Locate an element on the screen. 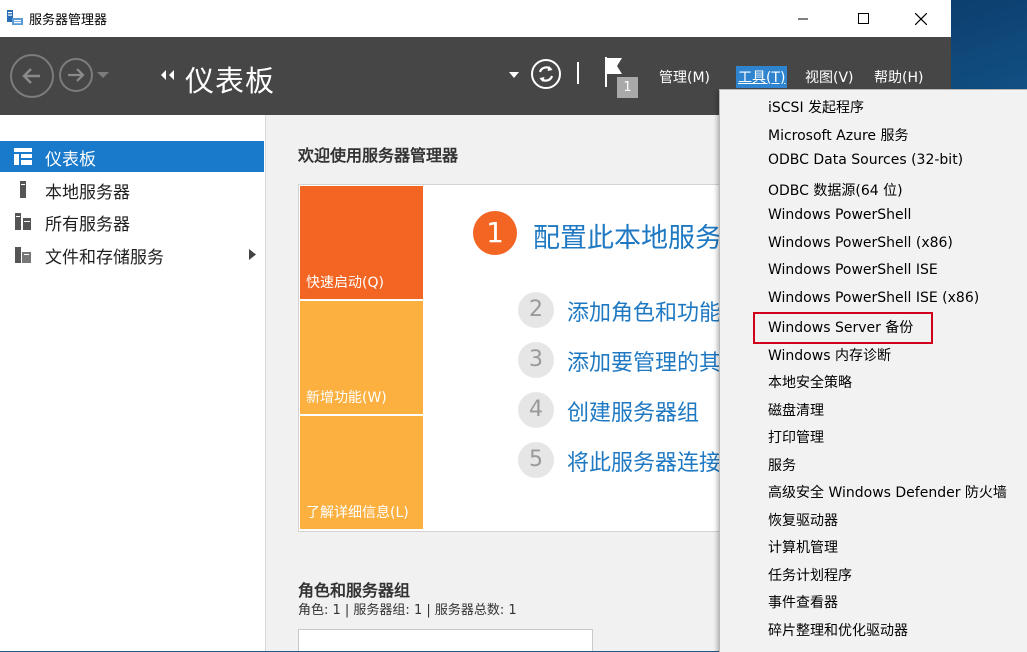  menu-item-powershell-x86: Windows PowerShell (x86) is located at coordinates (873, 244).